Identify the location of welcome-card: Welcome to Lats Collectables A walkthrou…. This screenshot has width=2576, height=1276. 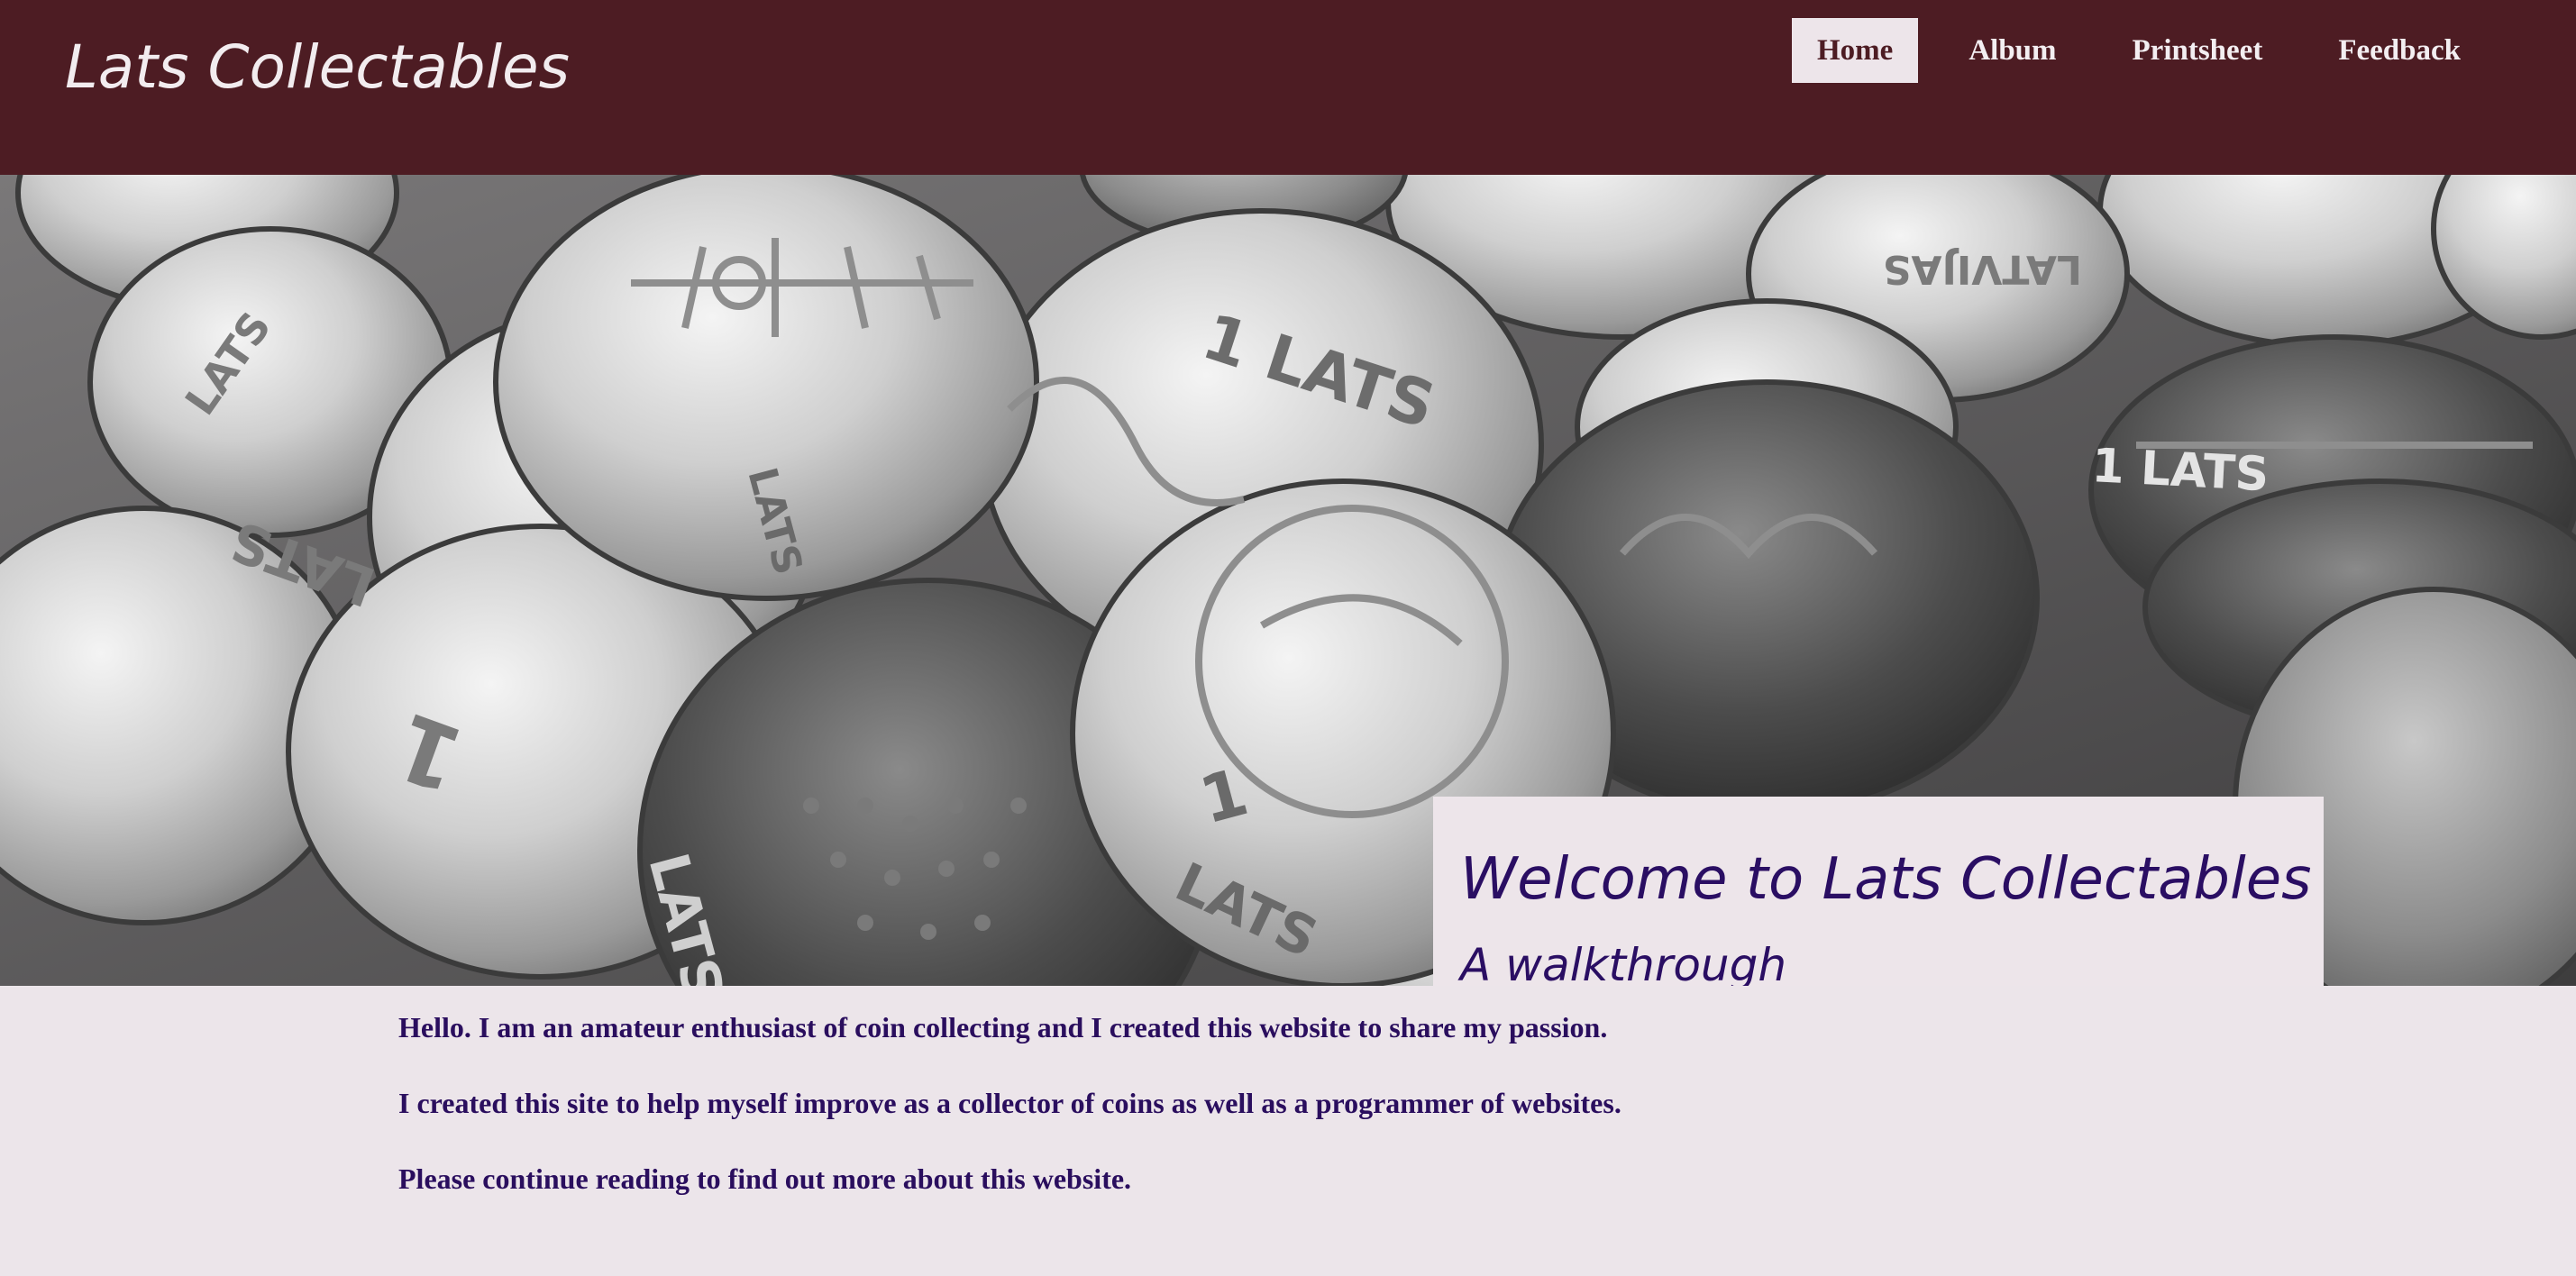
(1879, 891).